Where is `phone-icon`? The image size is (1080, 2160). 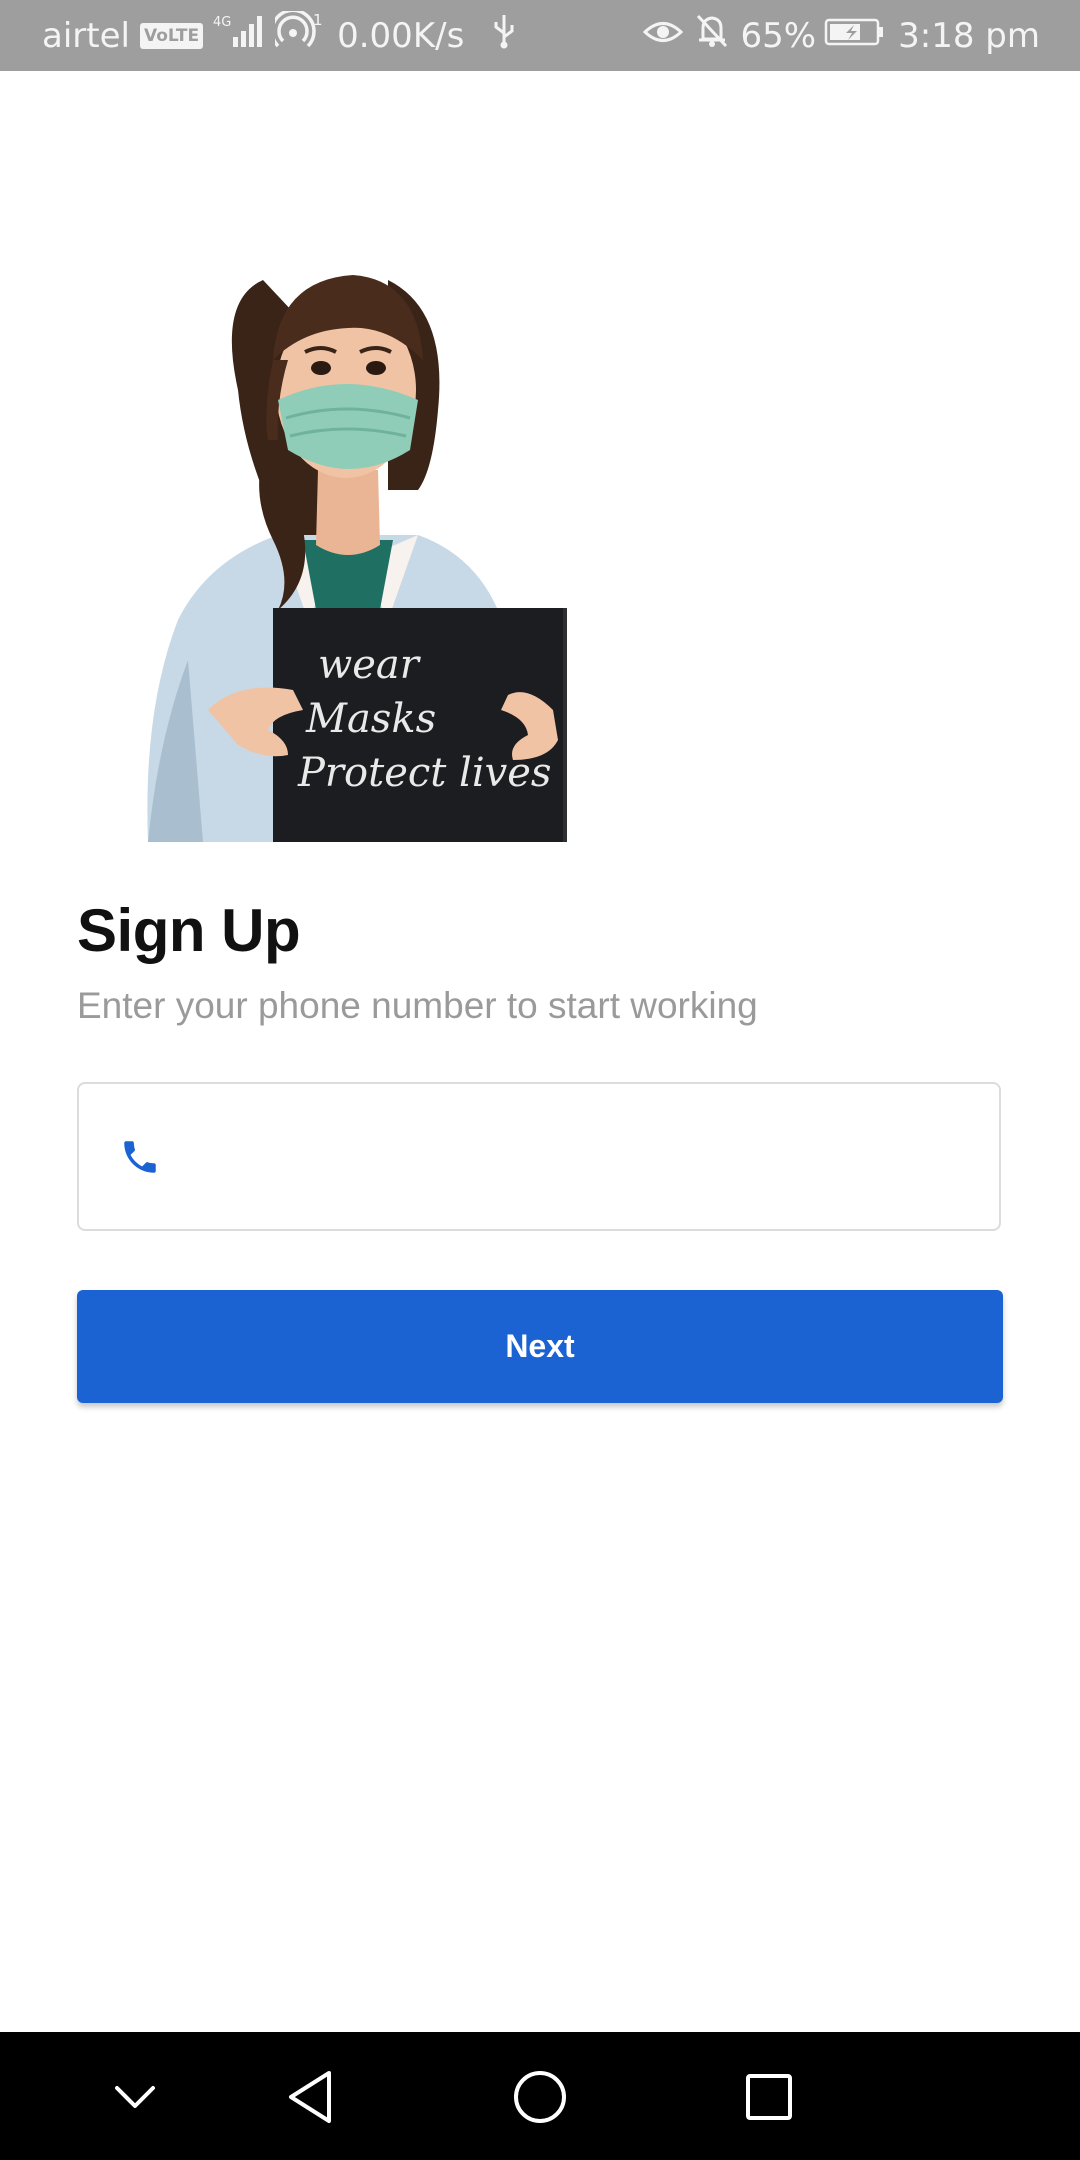 phone-icon is located at coordinates (140, 1157).